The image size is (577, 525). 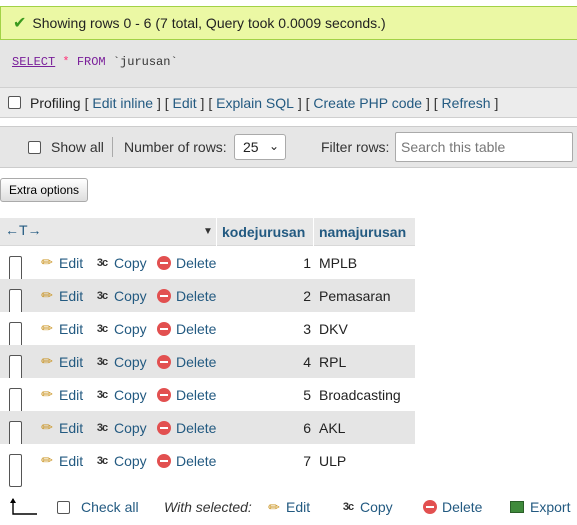 What do you see at coordinates (333, 328) in the screenshot?
I see `cell-namajurusan: DKV` at bounding box center [333, 328].